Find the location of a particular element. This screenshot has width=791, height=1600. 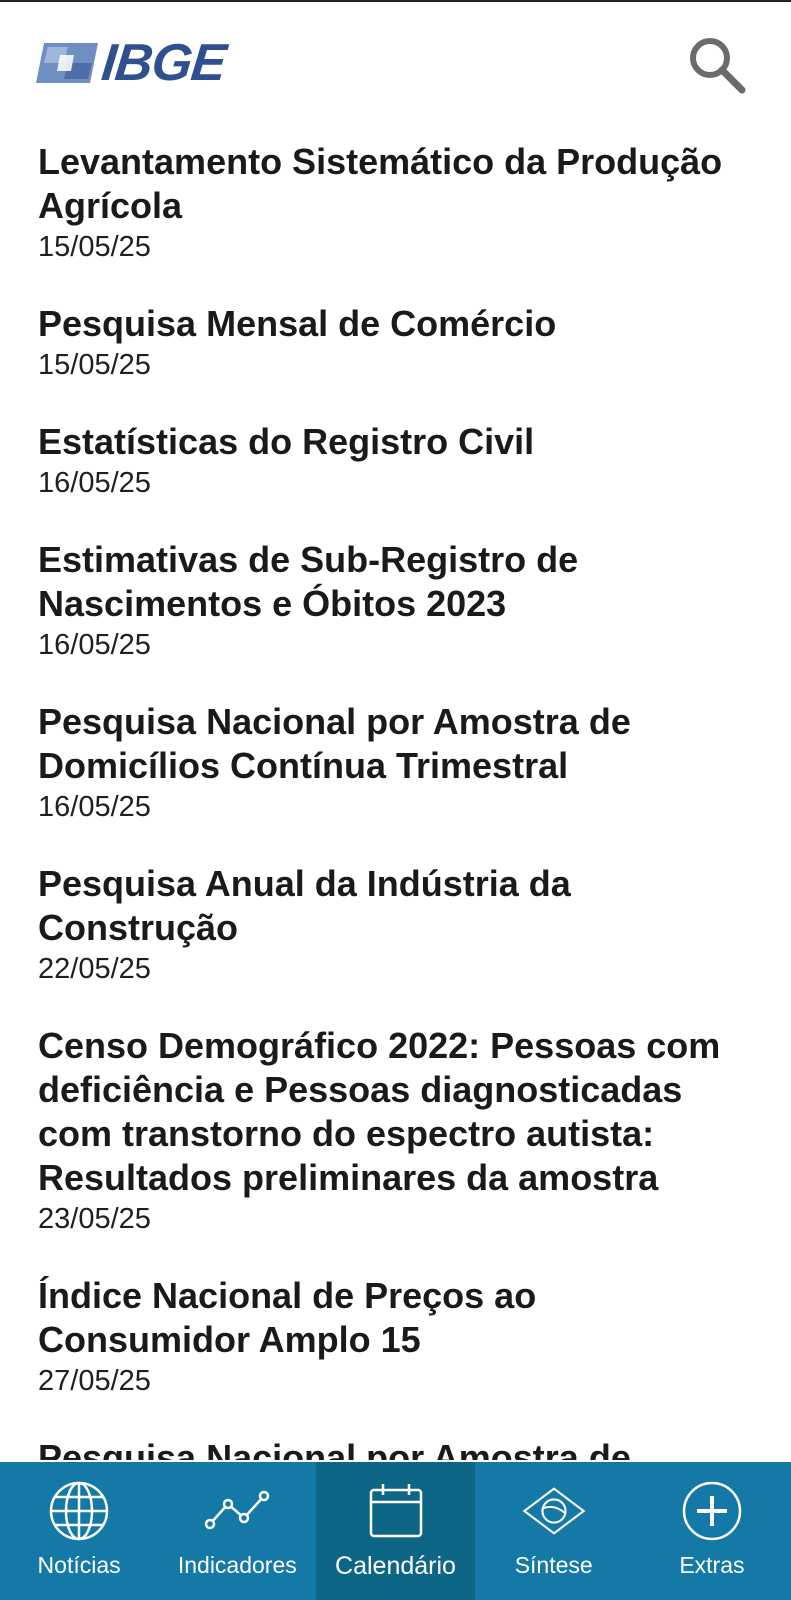

tab-calendario: Calendário is located at coordinates (395, 1531).